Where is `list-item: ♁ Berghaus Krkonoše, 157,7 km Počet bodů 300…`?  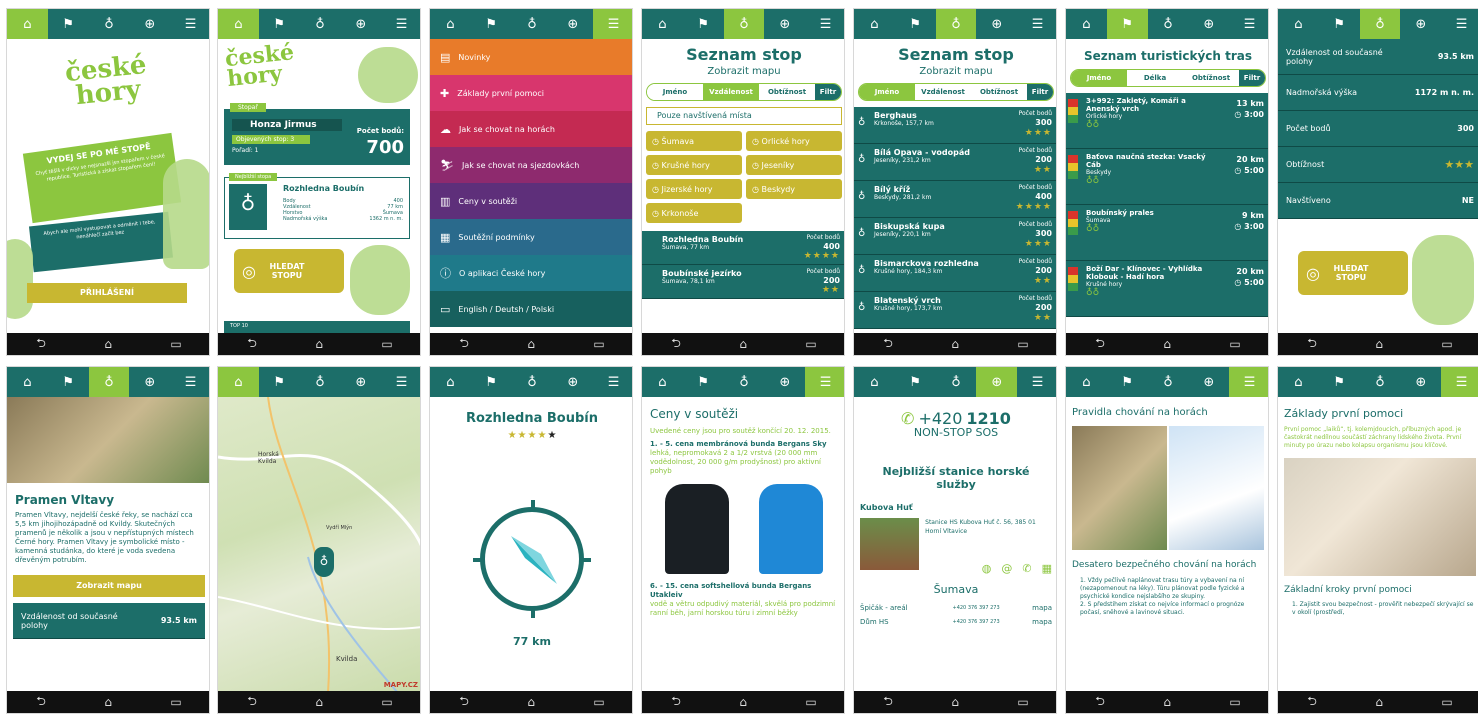 list-item: ♁ Berghaus Krkonoše, 157,7 km Počet bodů 300… is located at coordinates (955, 125).